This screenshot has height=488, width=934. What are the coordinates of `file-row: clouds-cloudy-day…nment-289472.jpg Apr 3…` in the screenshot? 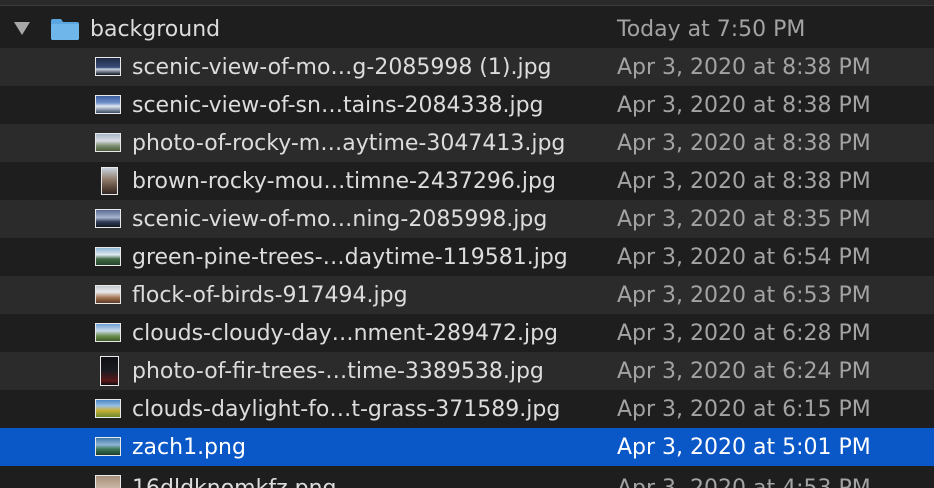 It's located at (467, 333).